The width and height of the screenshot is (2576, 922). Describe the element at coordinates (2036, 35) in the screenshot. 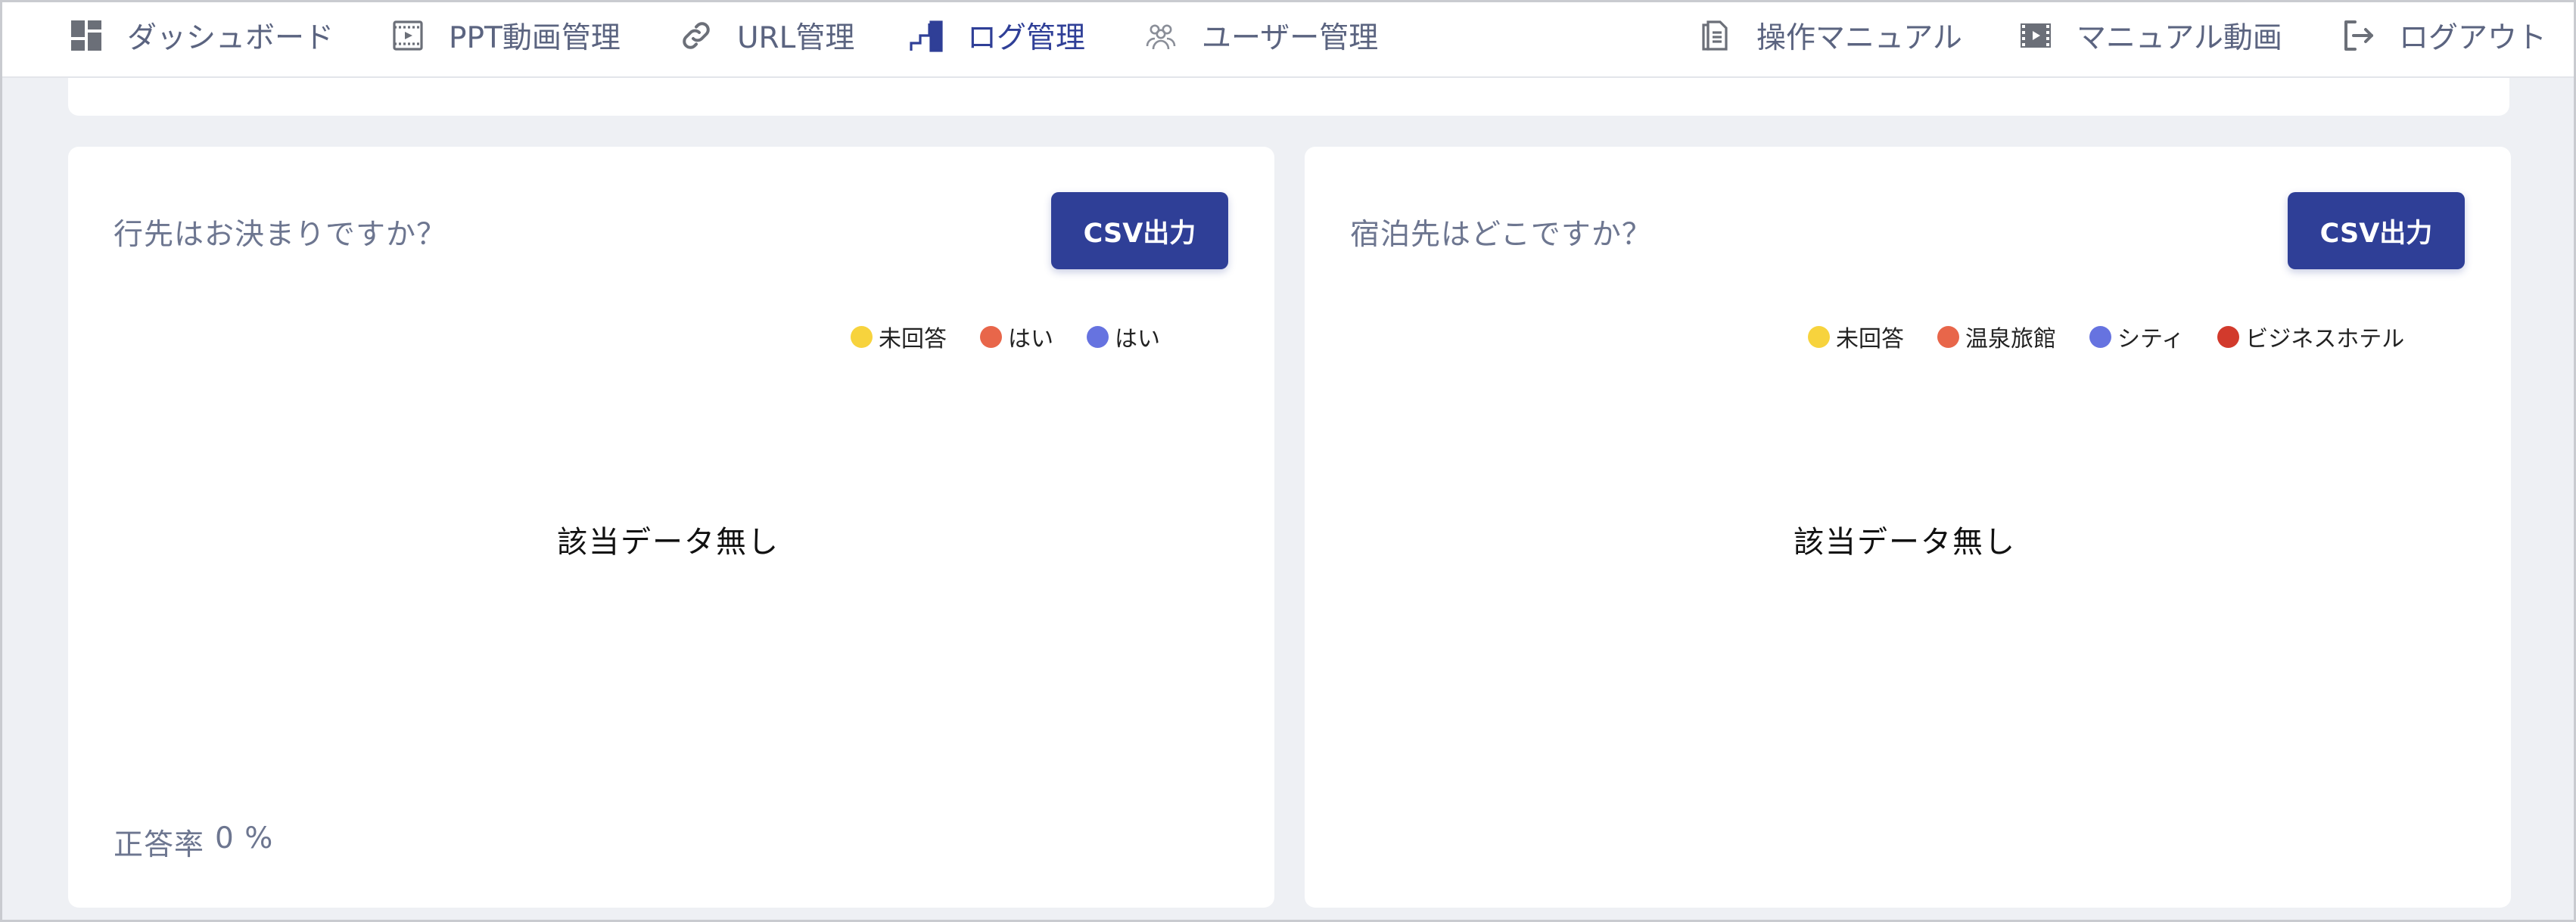

I see `film-icon` at that location.